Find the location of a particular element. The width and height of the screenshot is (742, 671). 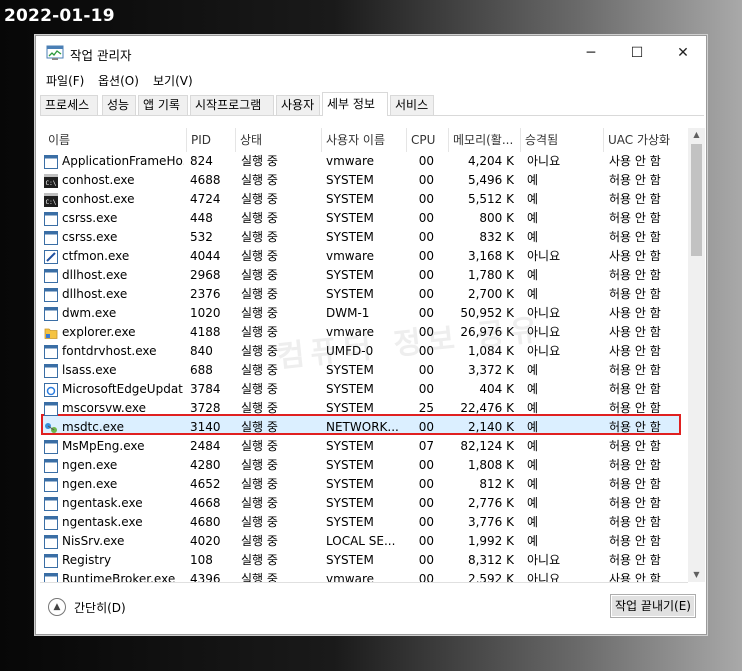

table-row: dwm.exe 1020 실행 중 DWM-1 00 50,952 K 아니요 사용 안 함 is located at coordinates (367, 313).